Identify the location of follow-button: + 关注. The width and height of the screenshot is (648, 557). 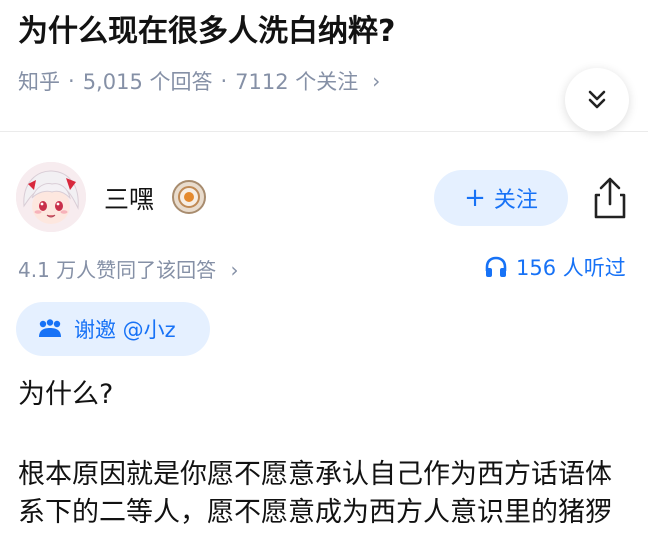
(501, 198).